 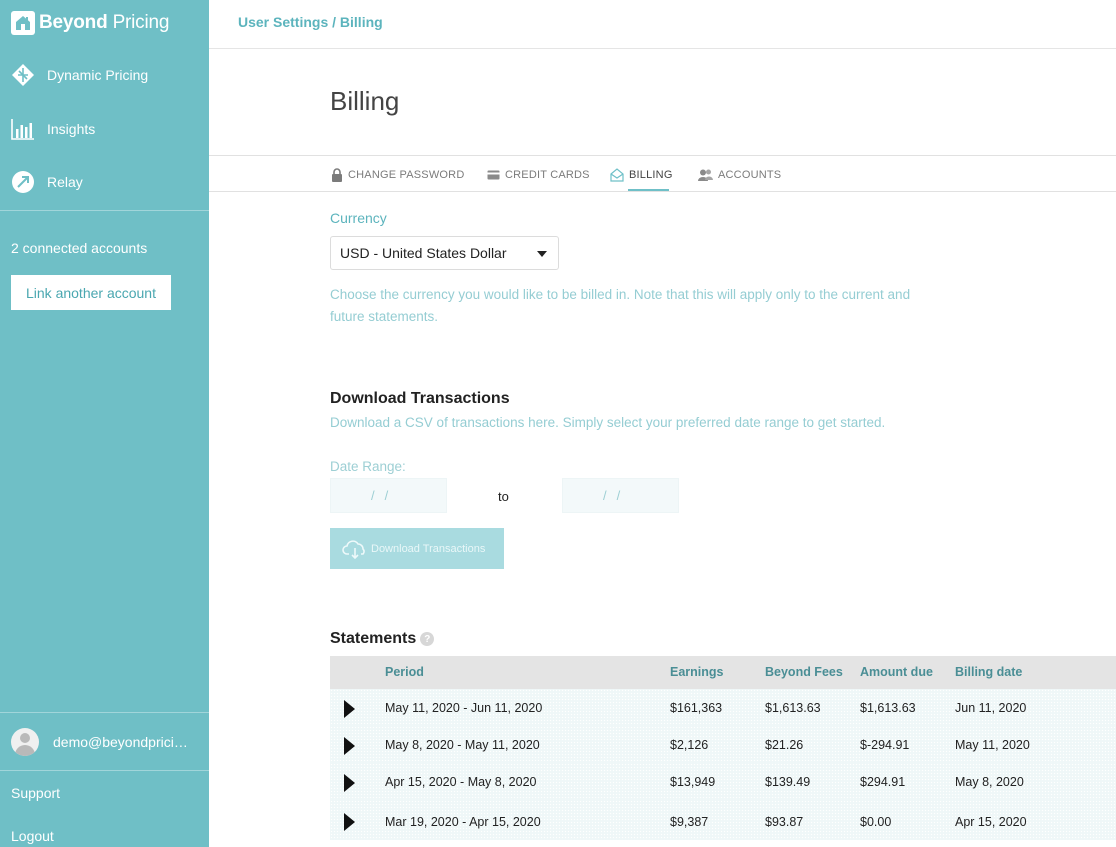 I want to click on column-header-billing-date: Billing date, so click(x=988, y=672).